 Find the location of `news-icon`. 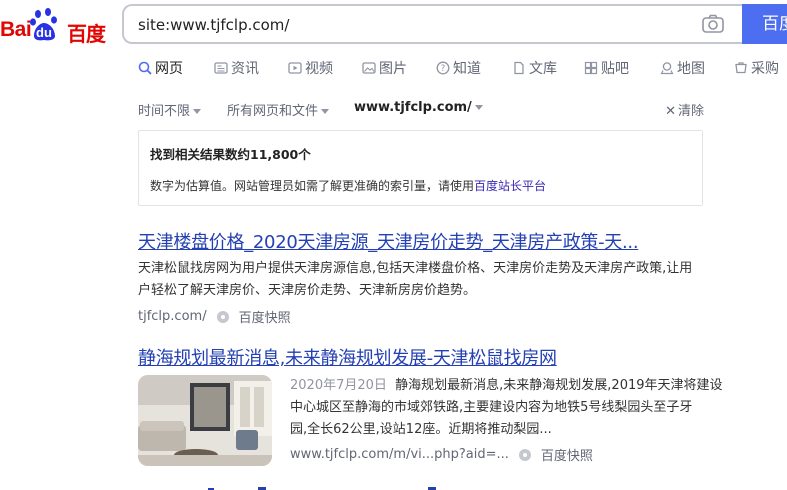

news-icon is located at coordinates (221, 68).